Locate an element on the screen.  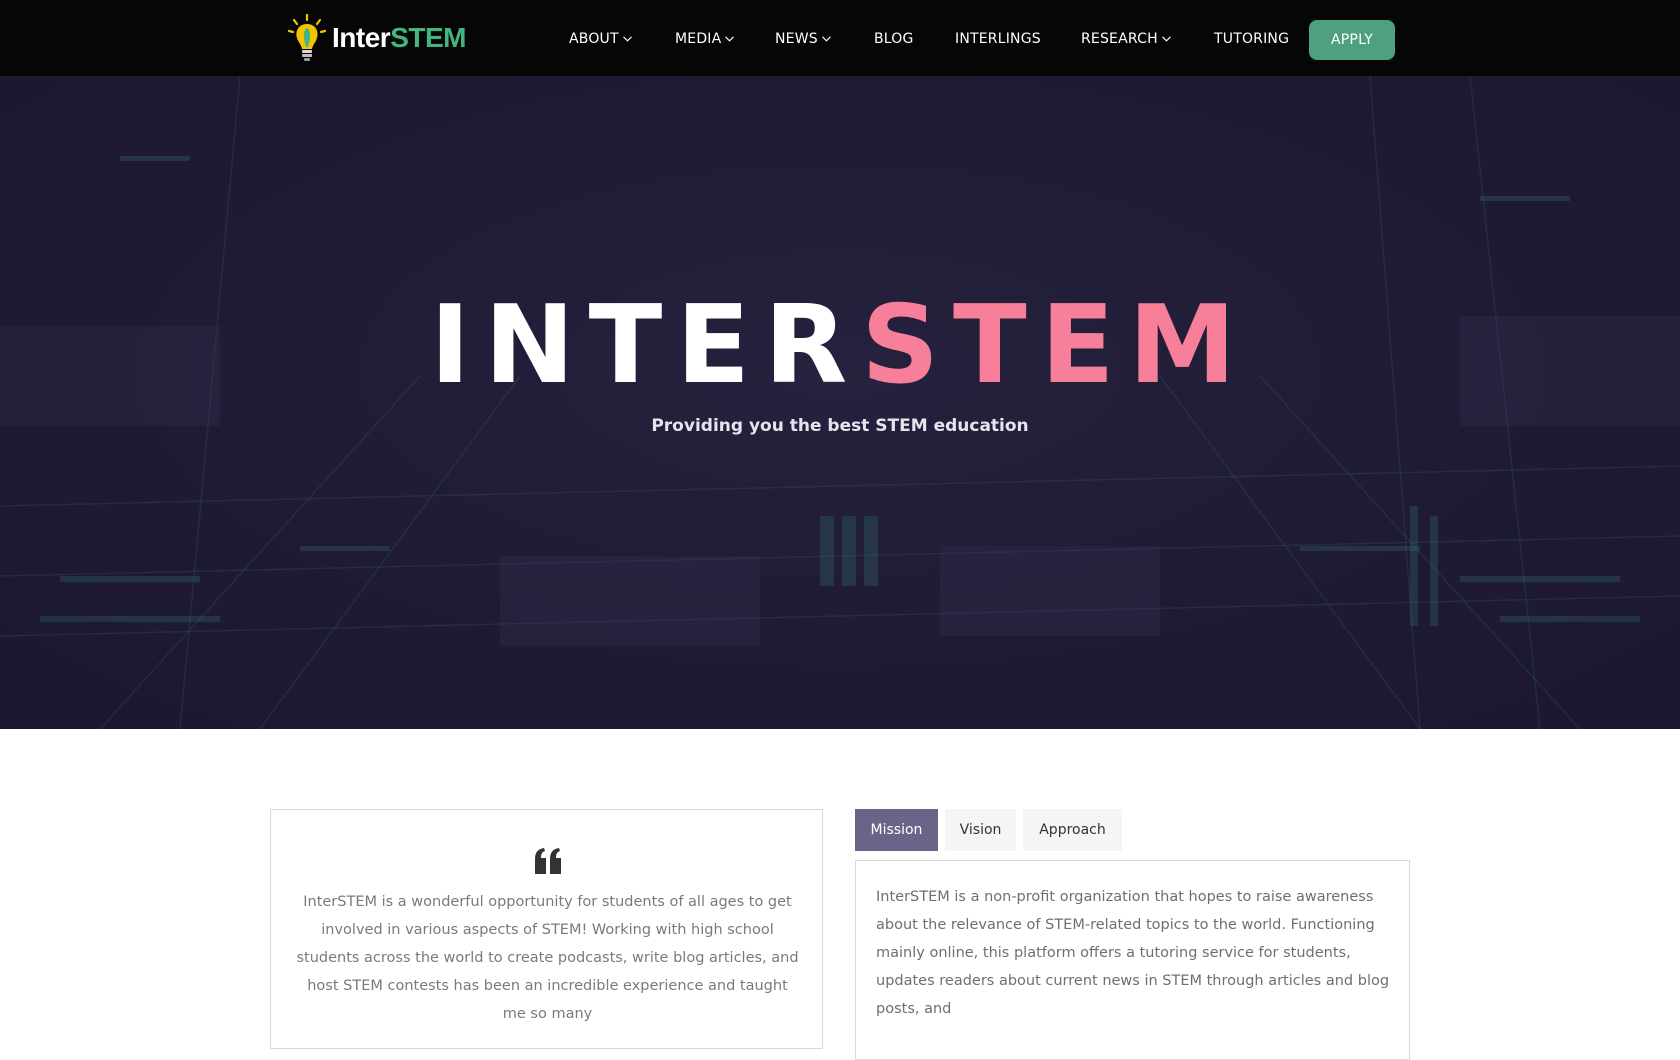
nav-tutoring: TUTORING is located at coordinates (1251, 39).